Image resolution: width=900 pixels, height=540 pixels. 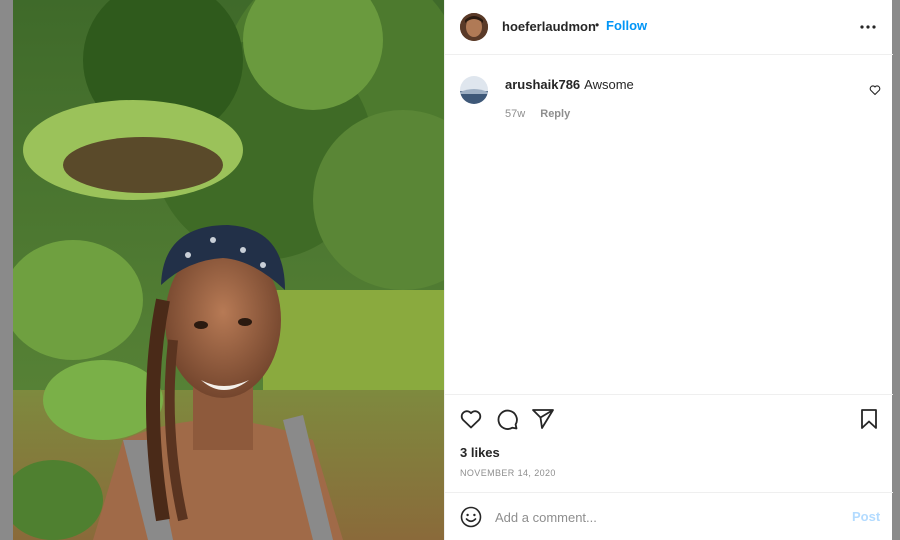 What do you see at coordinates (480, 452) in the screenshot?
I see `likes-count: 3 likes` at bounding box center [480, 452].